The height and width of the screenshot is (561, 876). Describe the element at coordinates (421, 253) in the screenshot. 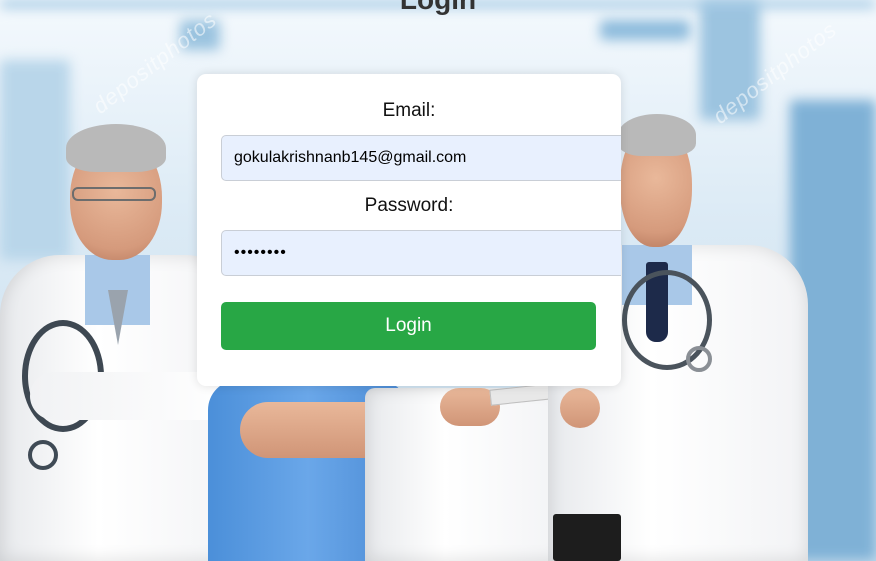

I see `password-field` at that location.